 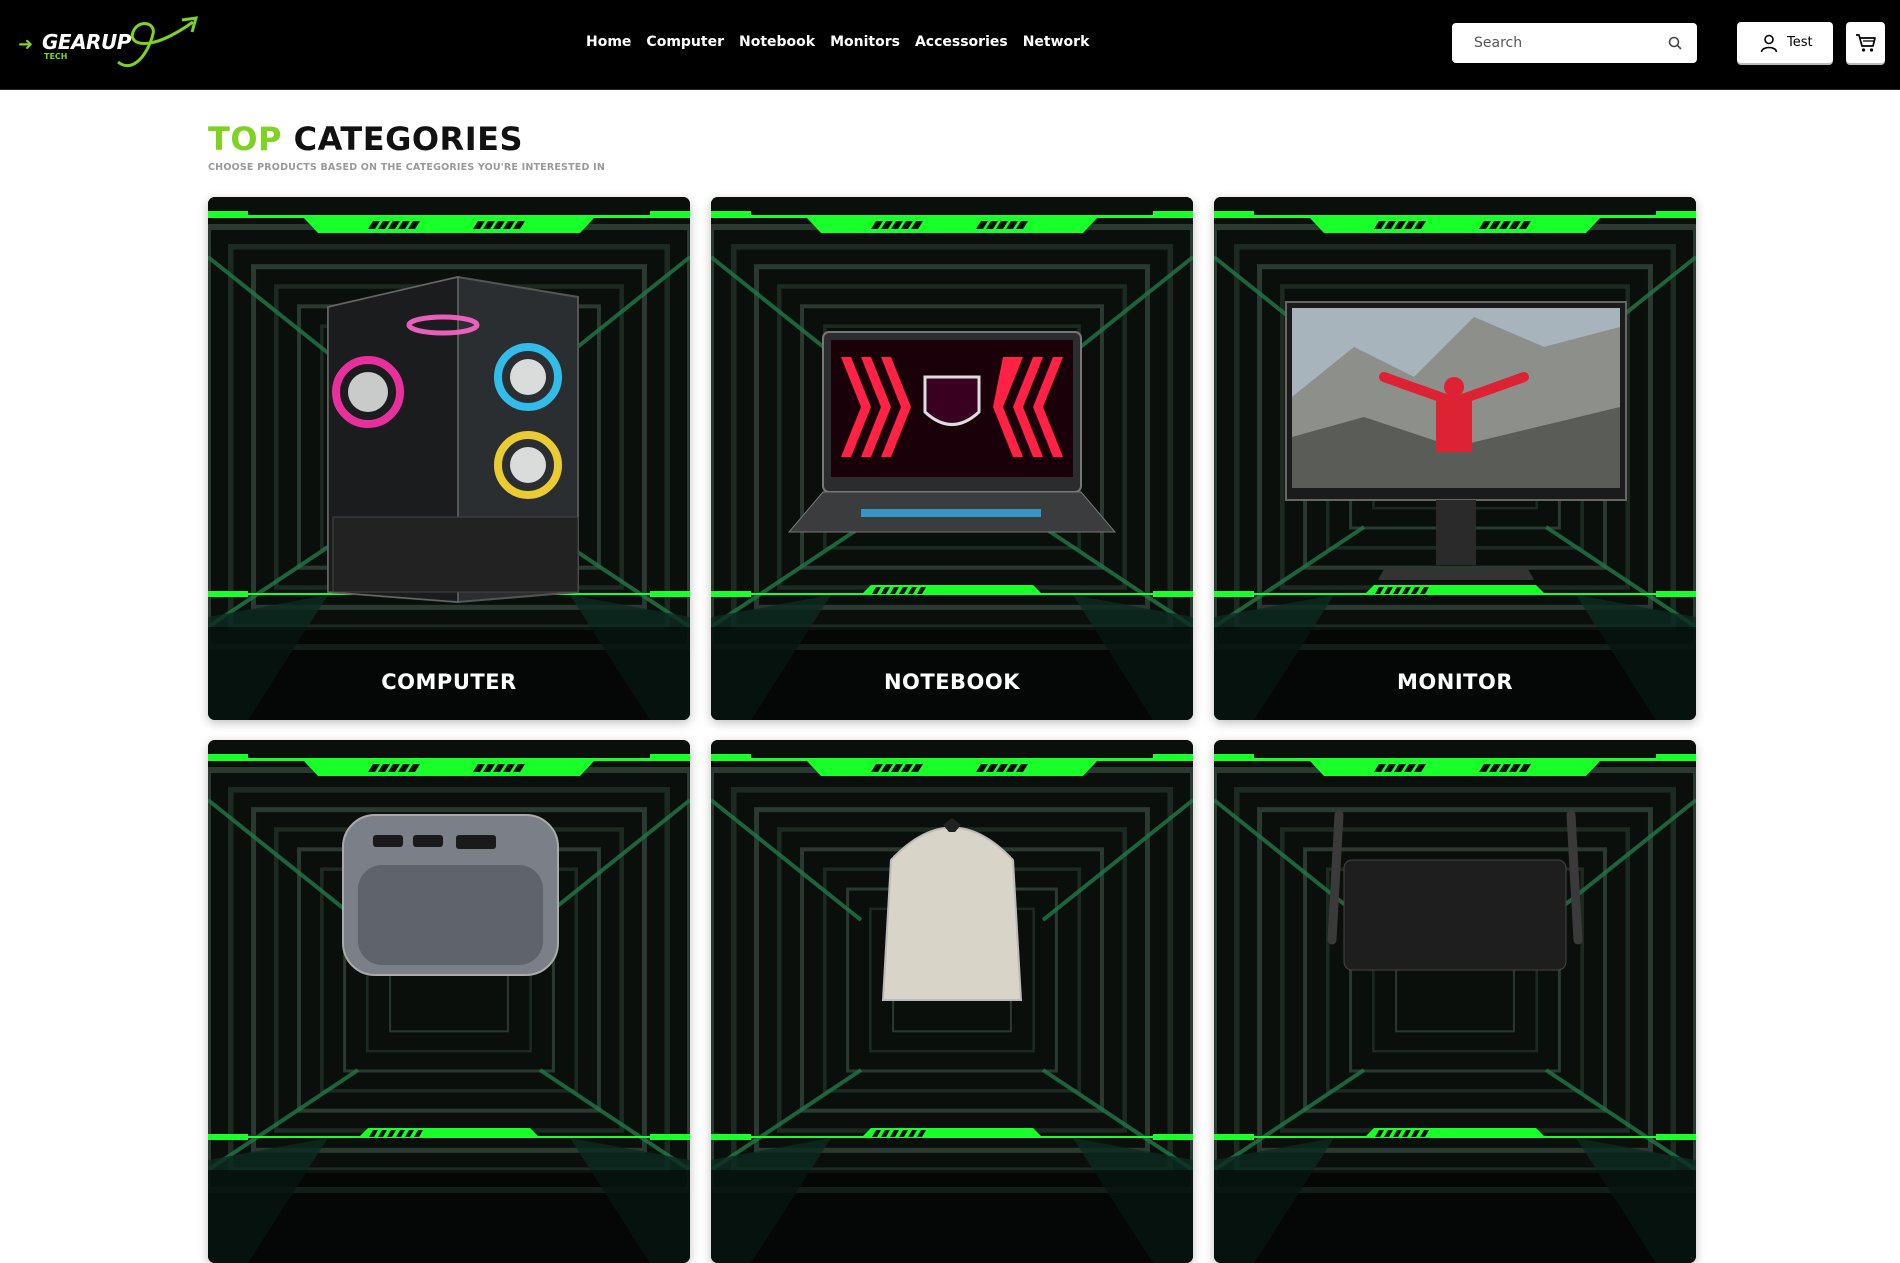 I want to click on router-icon, so click(x=1455, y=890).